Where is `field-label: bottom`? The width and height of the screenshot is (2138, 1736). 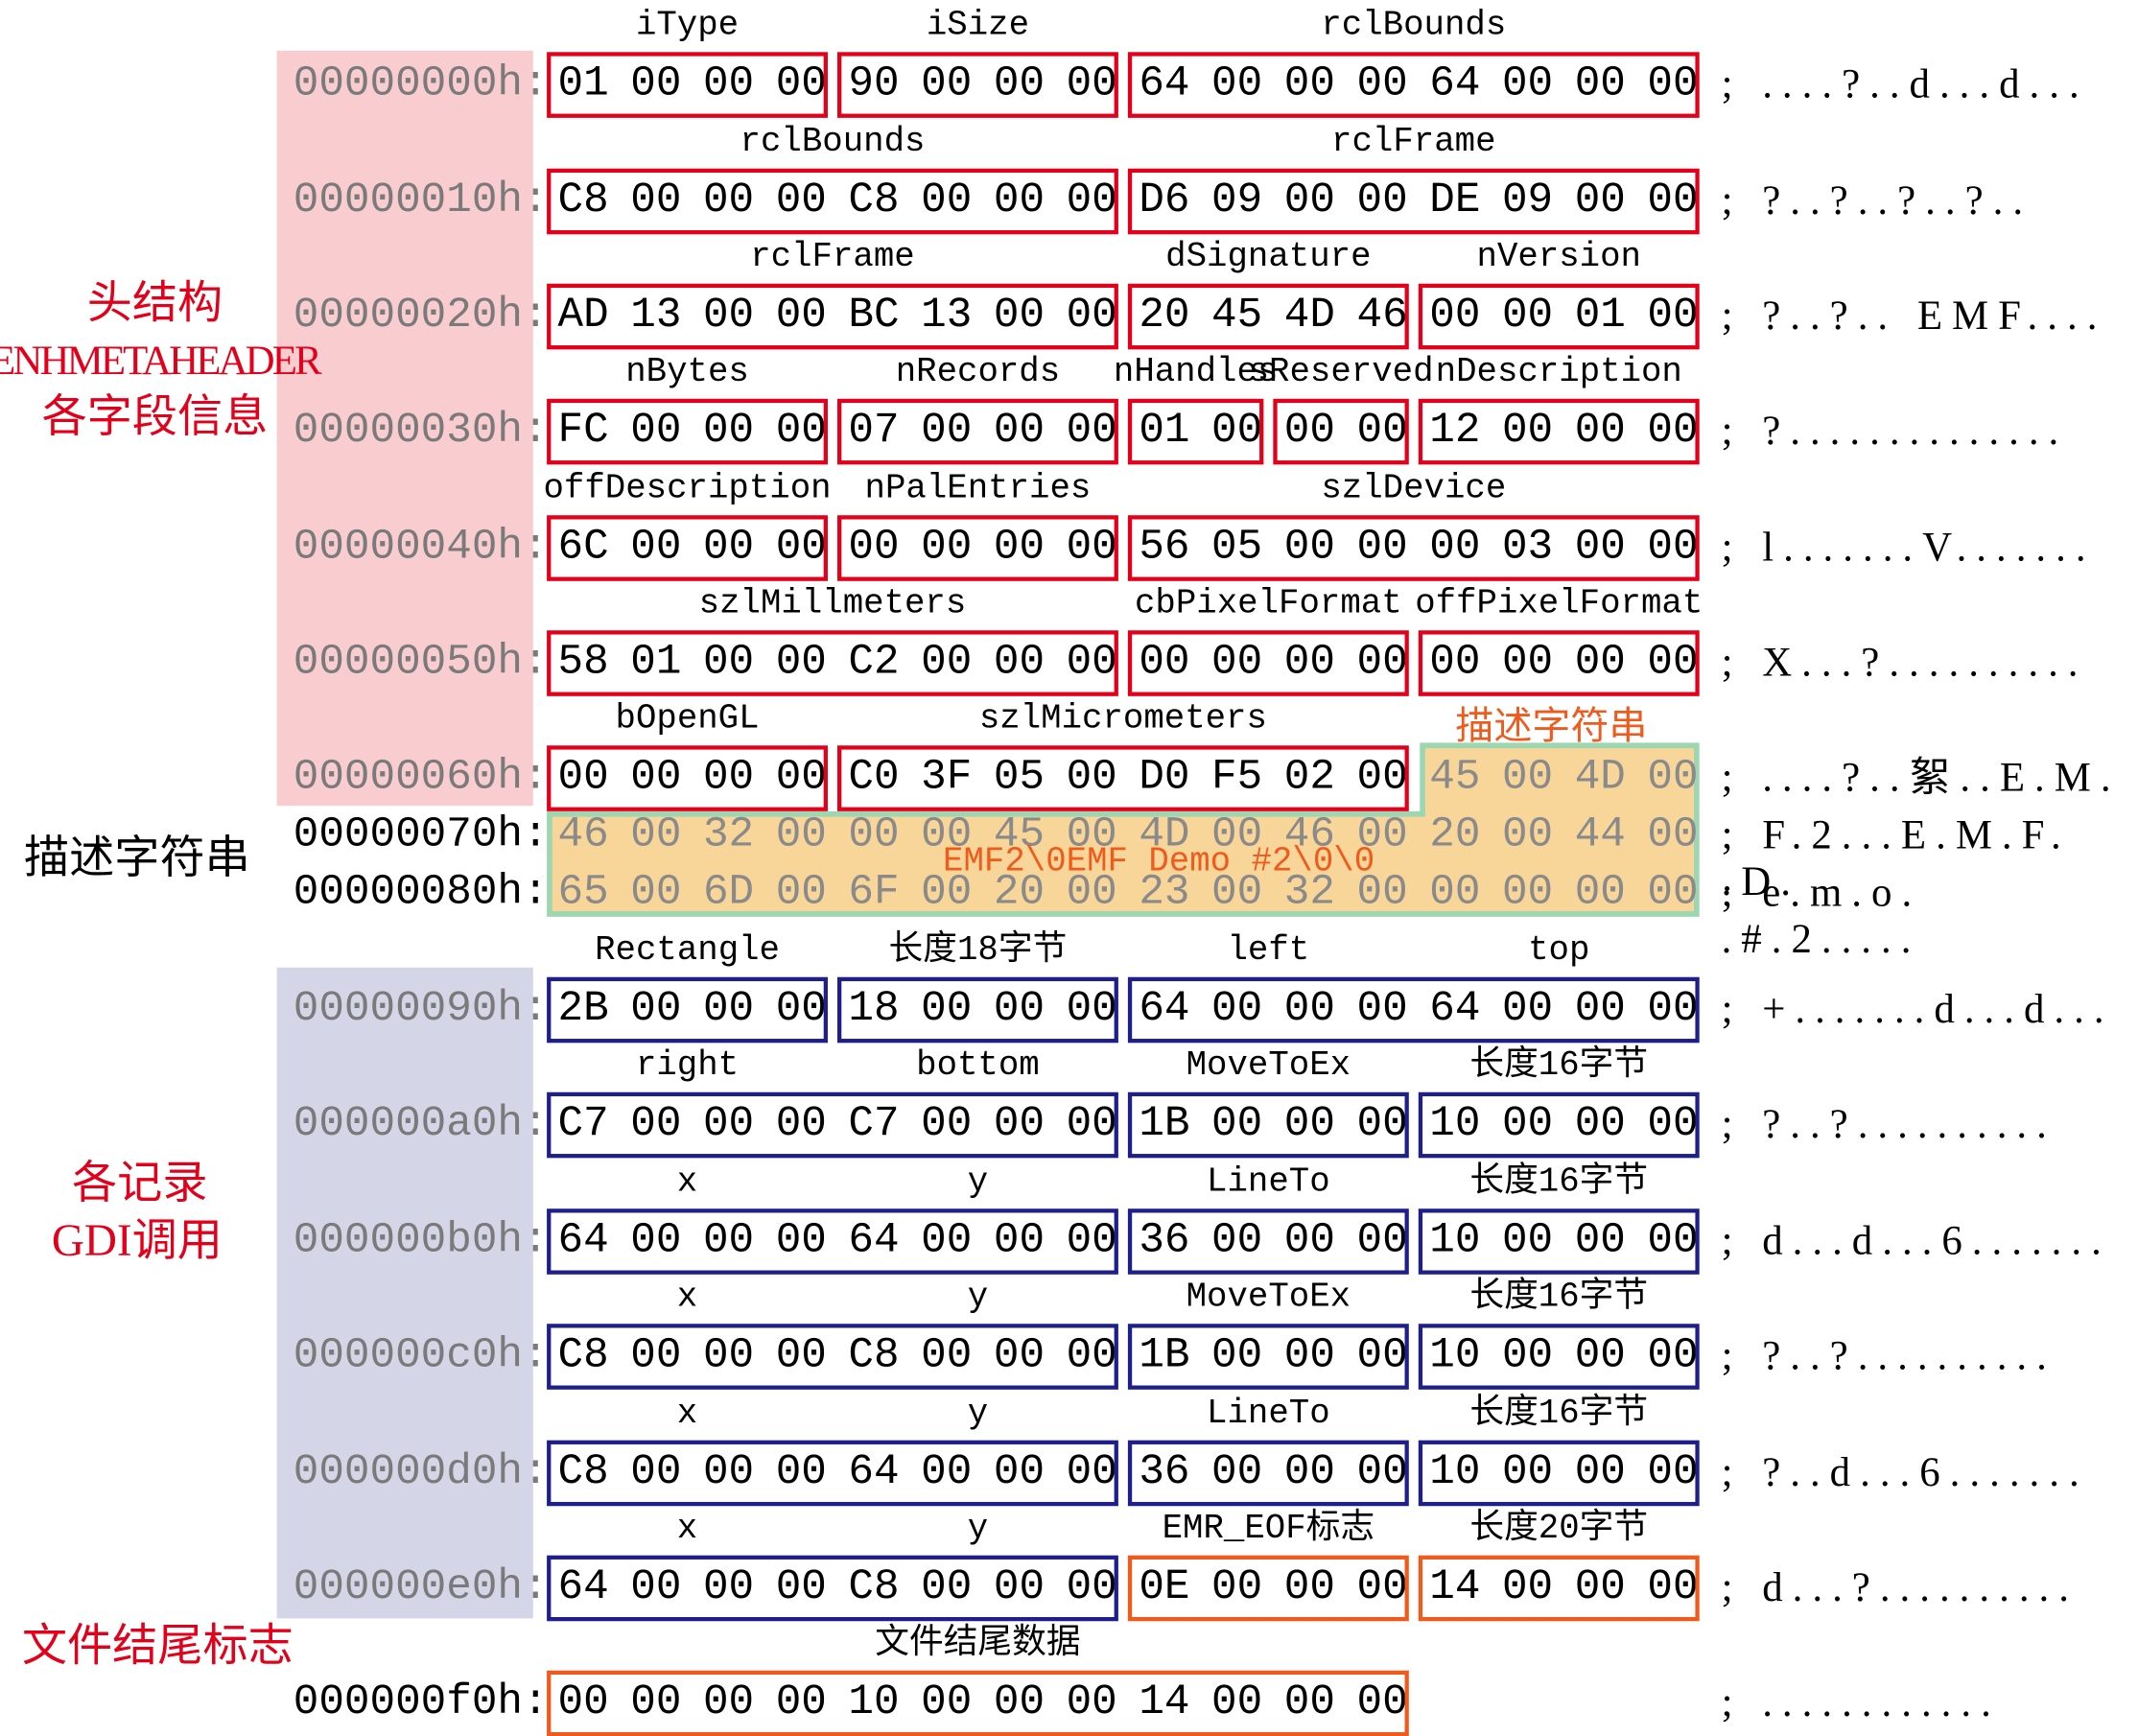 field-label: bottom is located at coordinates (978, 1065).